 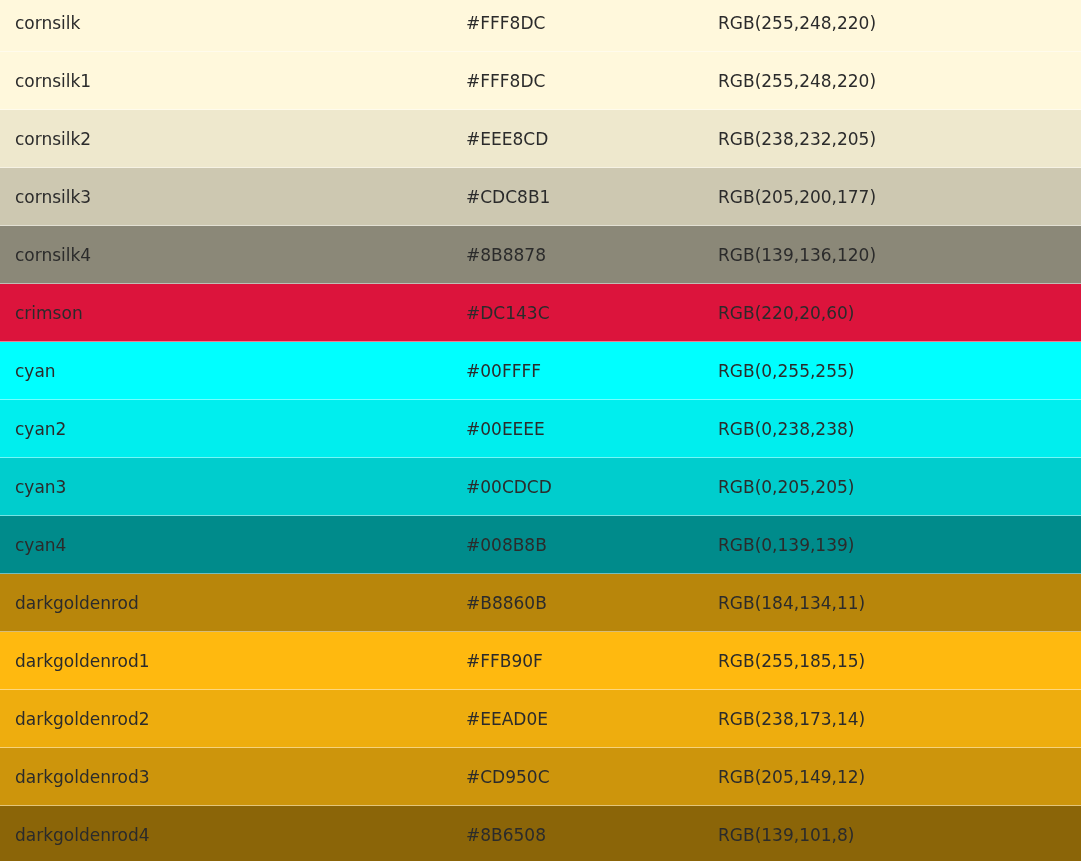 I want to click on table-cell-text: #EEE8CD, so click(x=508, y=138).